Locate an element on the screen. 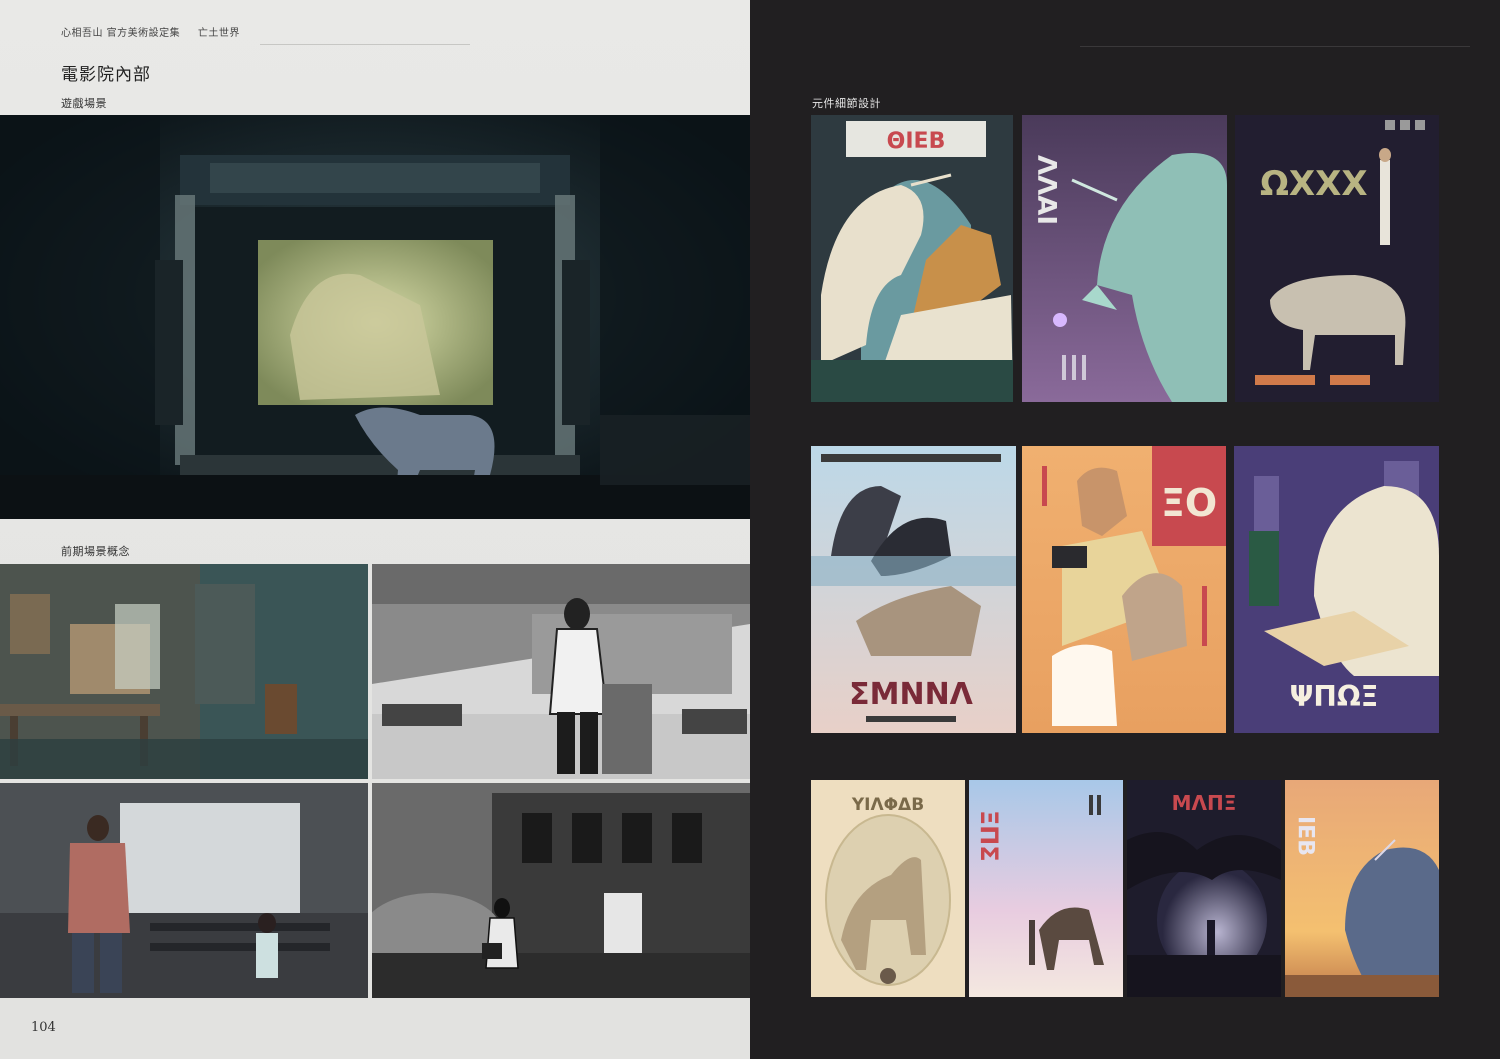 The width and height of the screenshot is (1500, 1059). poster-unicorn-purple: ΛΛΑΙ is located at coordinates (1124, 258).